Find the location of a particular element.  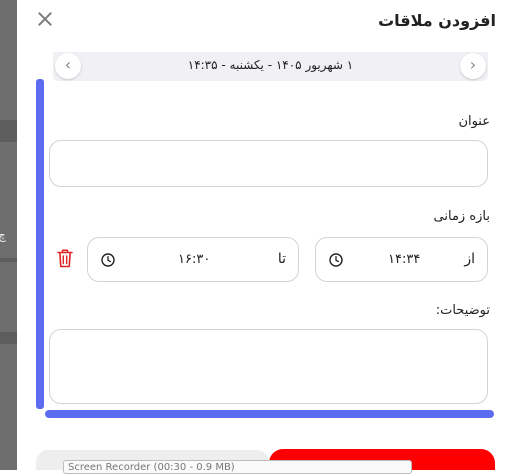

to-time-value: ۱۶:۳۰ is located at coordinates (194, 259).